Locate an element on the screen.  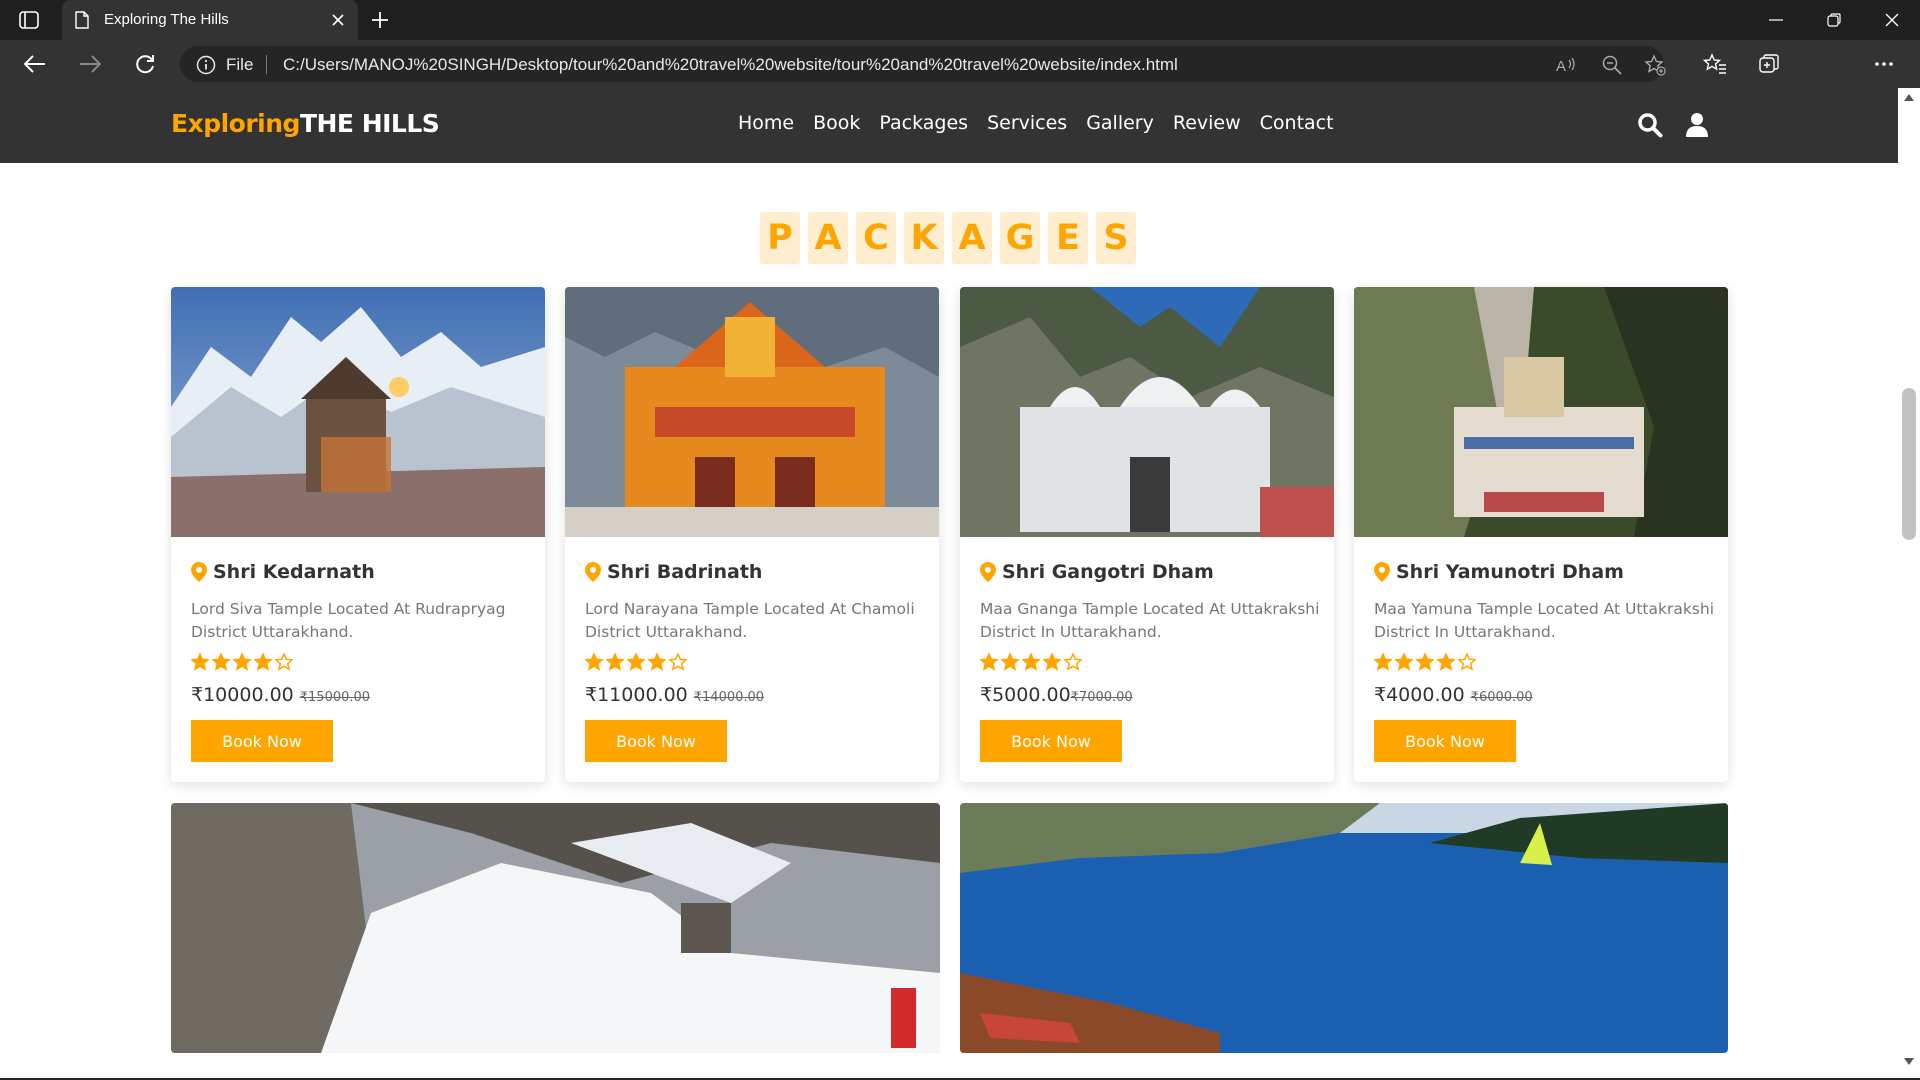
old-price: ₹15000.00 is located at coordinates (335, 697).